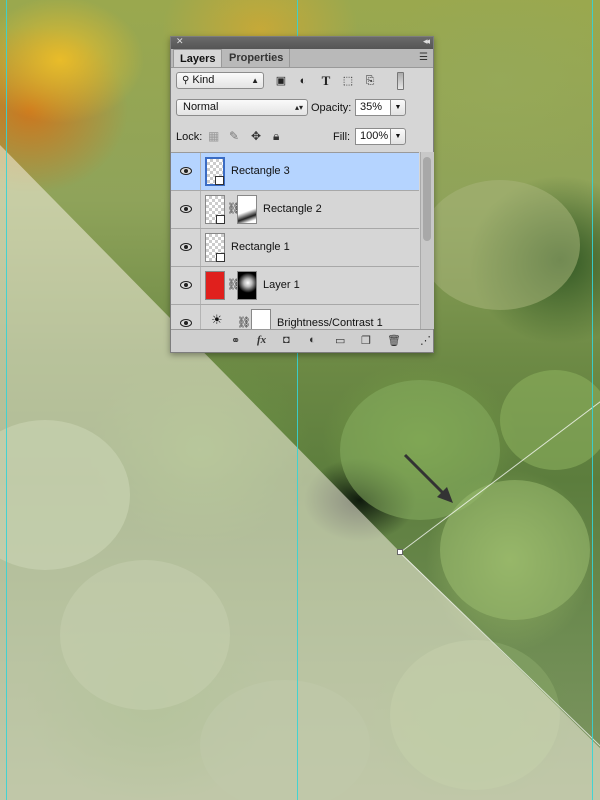 Image resolution: width=600 pixels, height=800 pixels. What do you see at coordinates (423, 57) in the screenshot?
I see `panel-menu-icon: ☰` at bounding box center [423, 57].